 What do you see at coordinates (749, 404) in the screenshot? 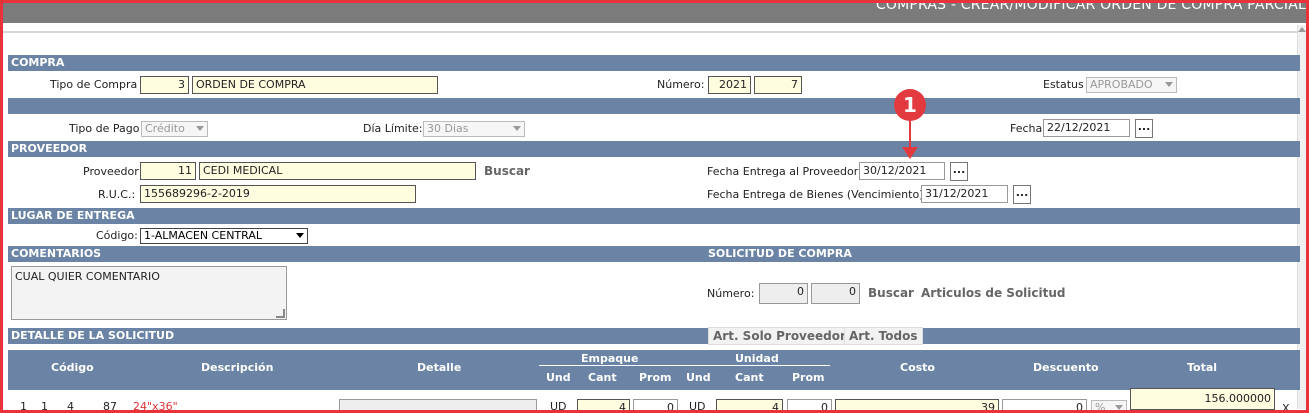
I see `row-cant2-input: 4` at bounding box center [749, 404].